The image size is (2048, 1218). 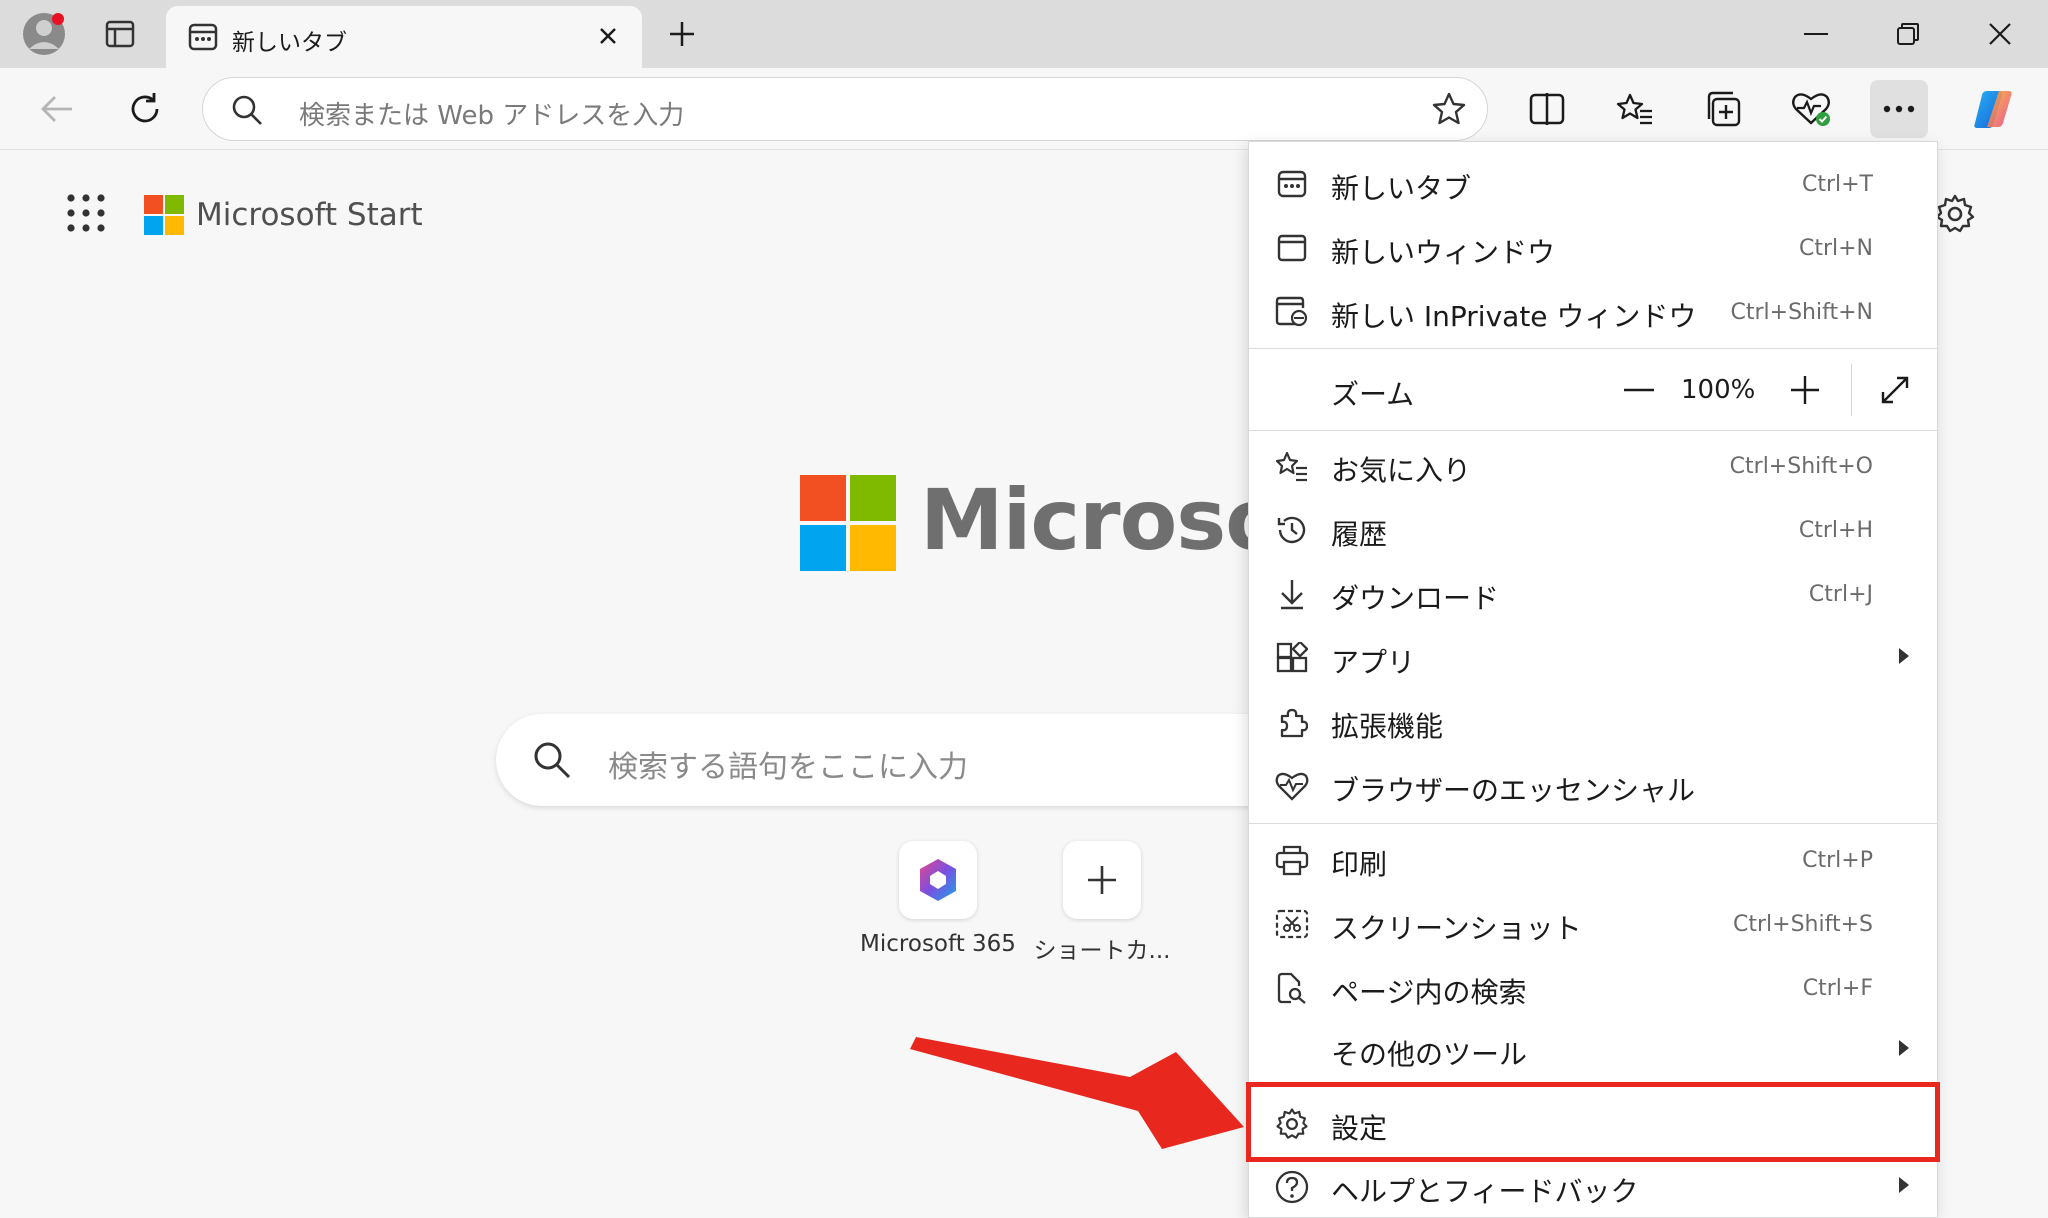 I want to click on menu-item-print: 印刷 Ctrl+P, so click(x=1593, y=859).